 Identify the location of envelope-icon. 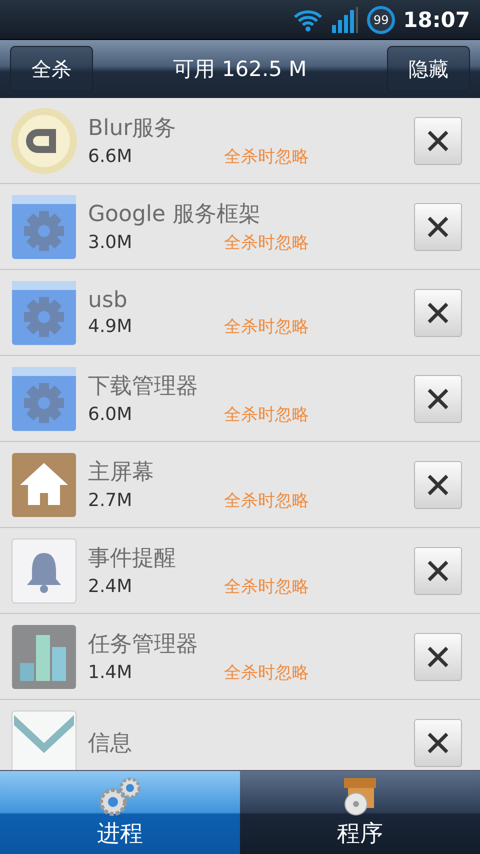
(44, 739).